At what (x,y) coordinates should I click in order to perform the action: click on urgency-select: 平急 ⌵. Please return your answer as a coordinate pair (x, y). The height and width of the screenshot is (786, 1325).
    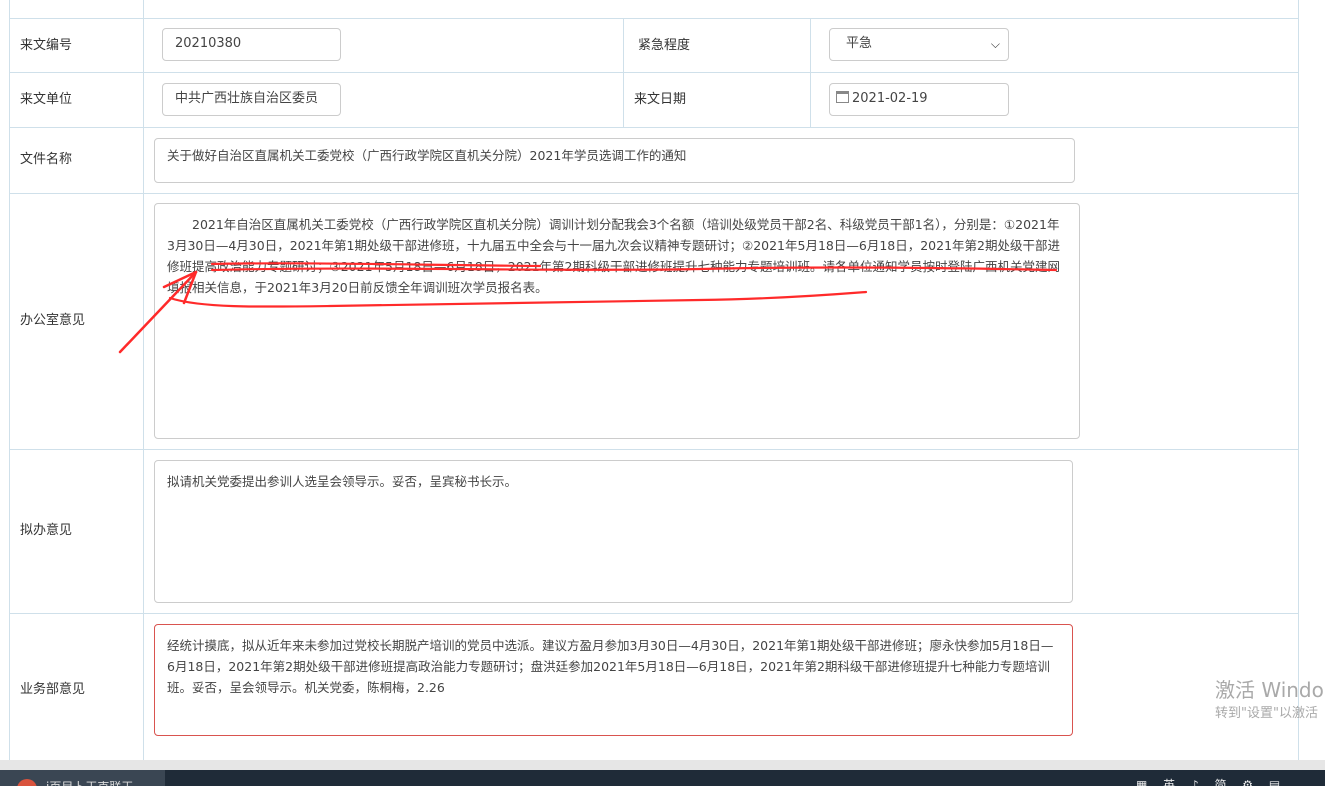
    Looking at the image, I should click on (919, 44).